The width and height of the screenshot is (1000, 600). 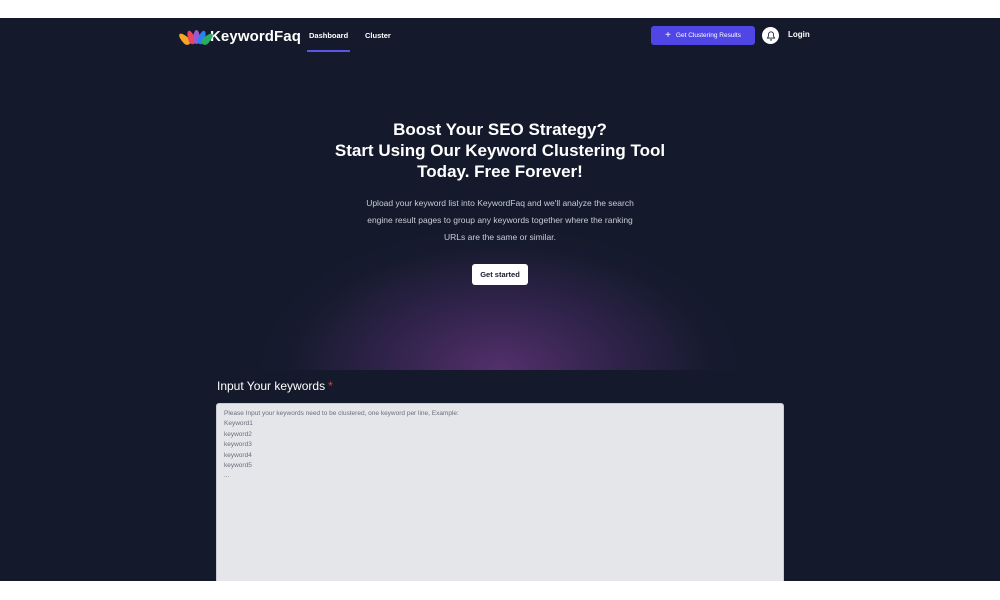 I want to click on logo: KeywordFaq, so click(x=239, y=36).